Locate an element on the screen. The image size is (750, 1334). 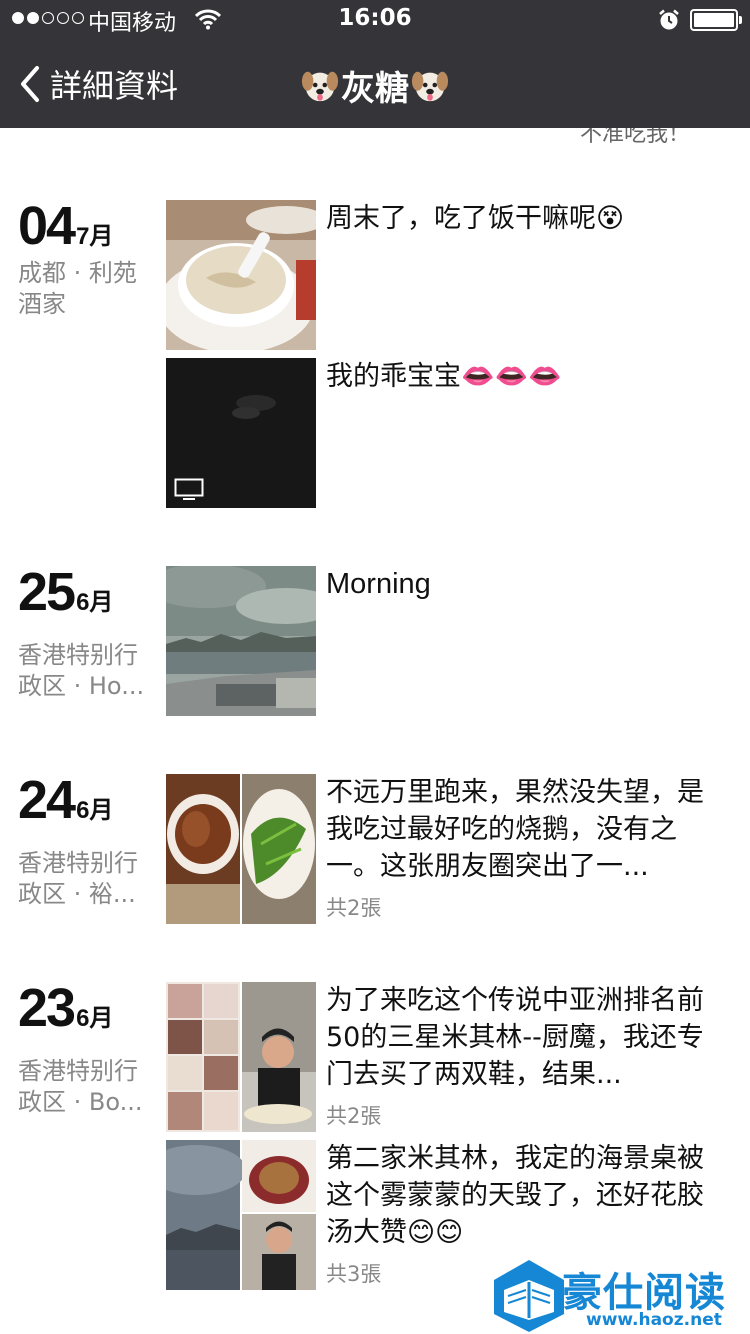
entry-day: 04 is located at coordinates (47, 226).